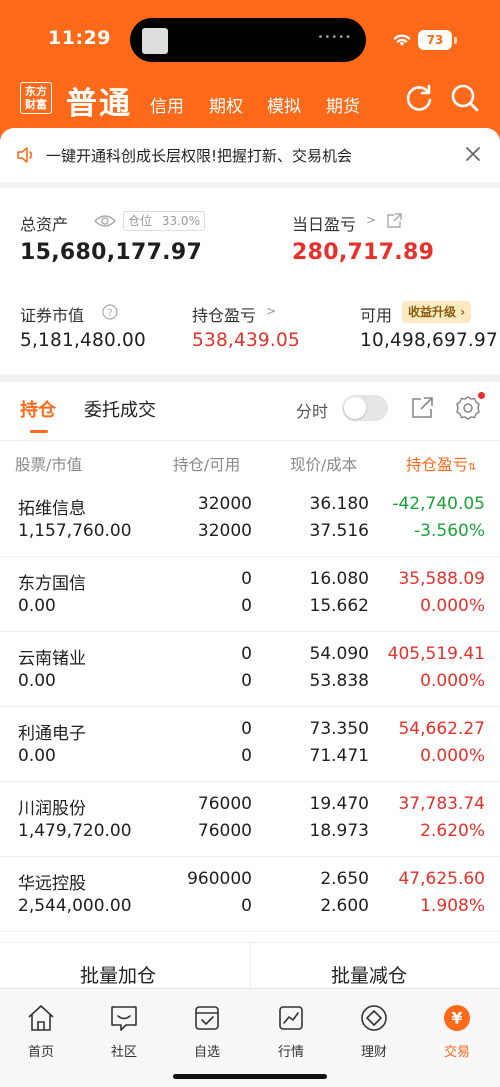  What do you see at coordinates (67, 465) in the screenshot?
I see `header-mv-label: 市值` at bounding box center [67, 465].